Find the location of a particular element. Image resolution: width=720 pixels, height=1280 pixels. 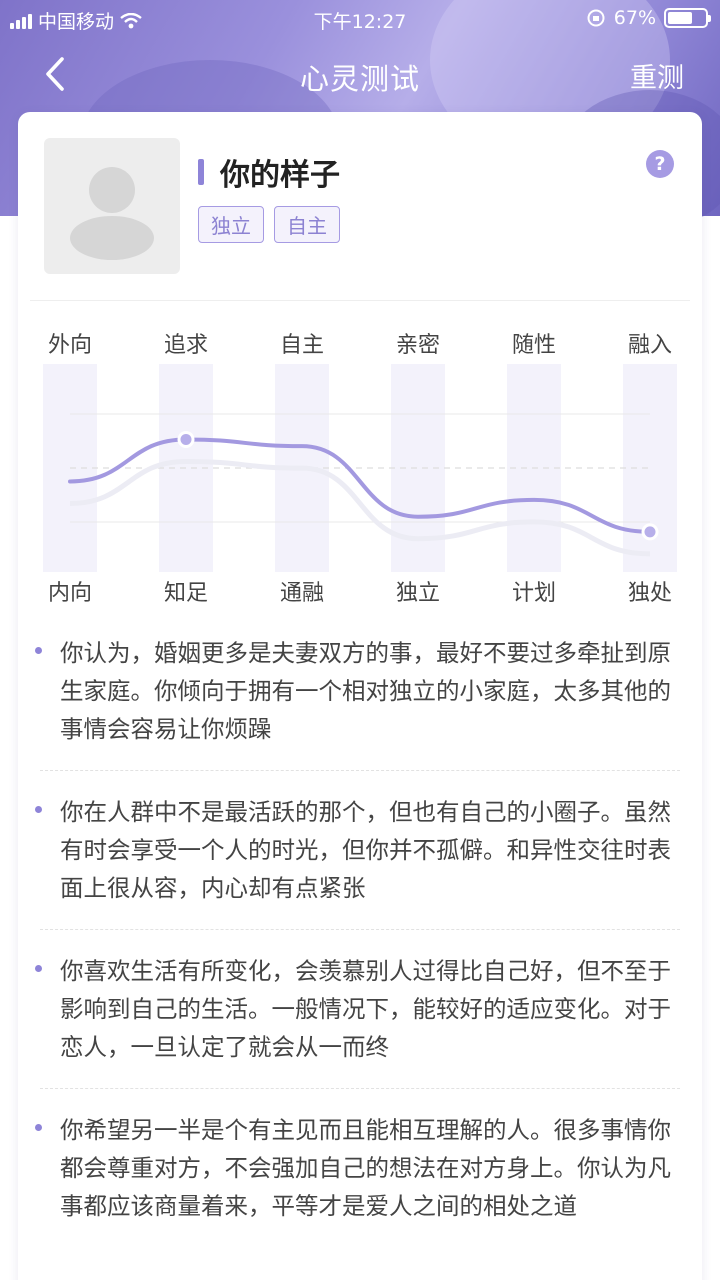

title-accent-bar is located at coordinates (201, 172).